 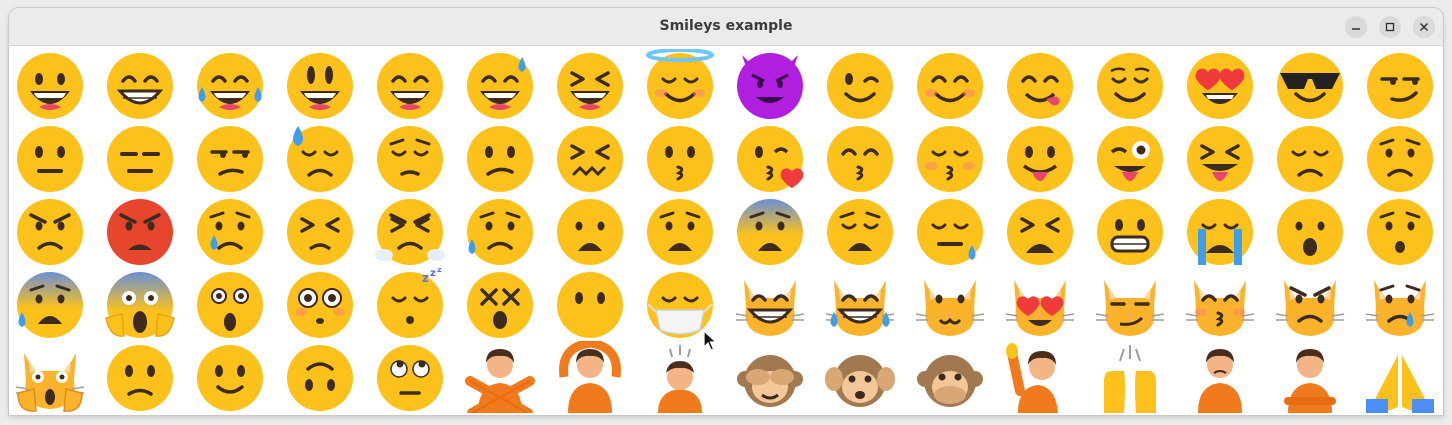 I want to click on emoji-unamused-face, so click(x=230, y=158).